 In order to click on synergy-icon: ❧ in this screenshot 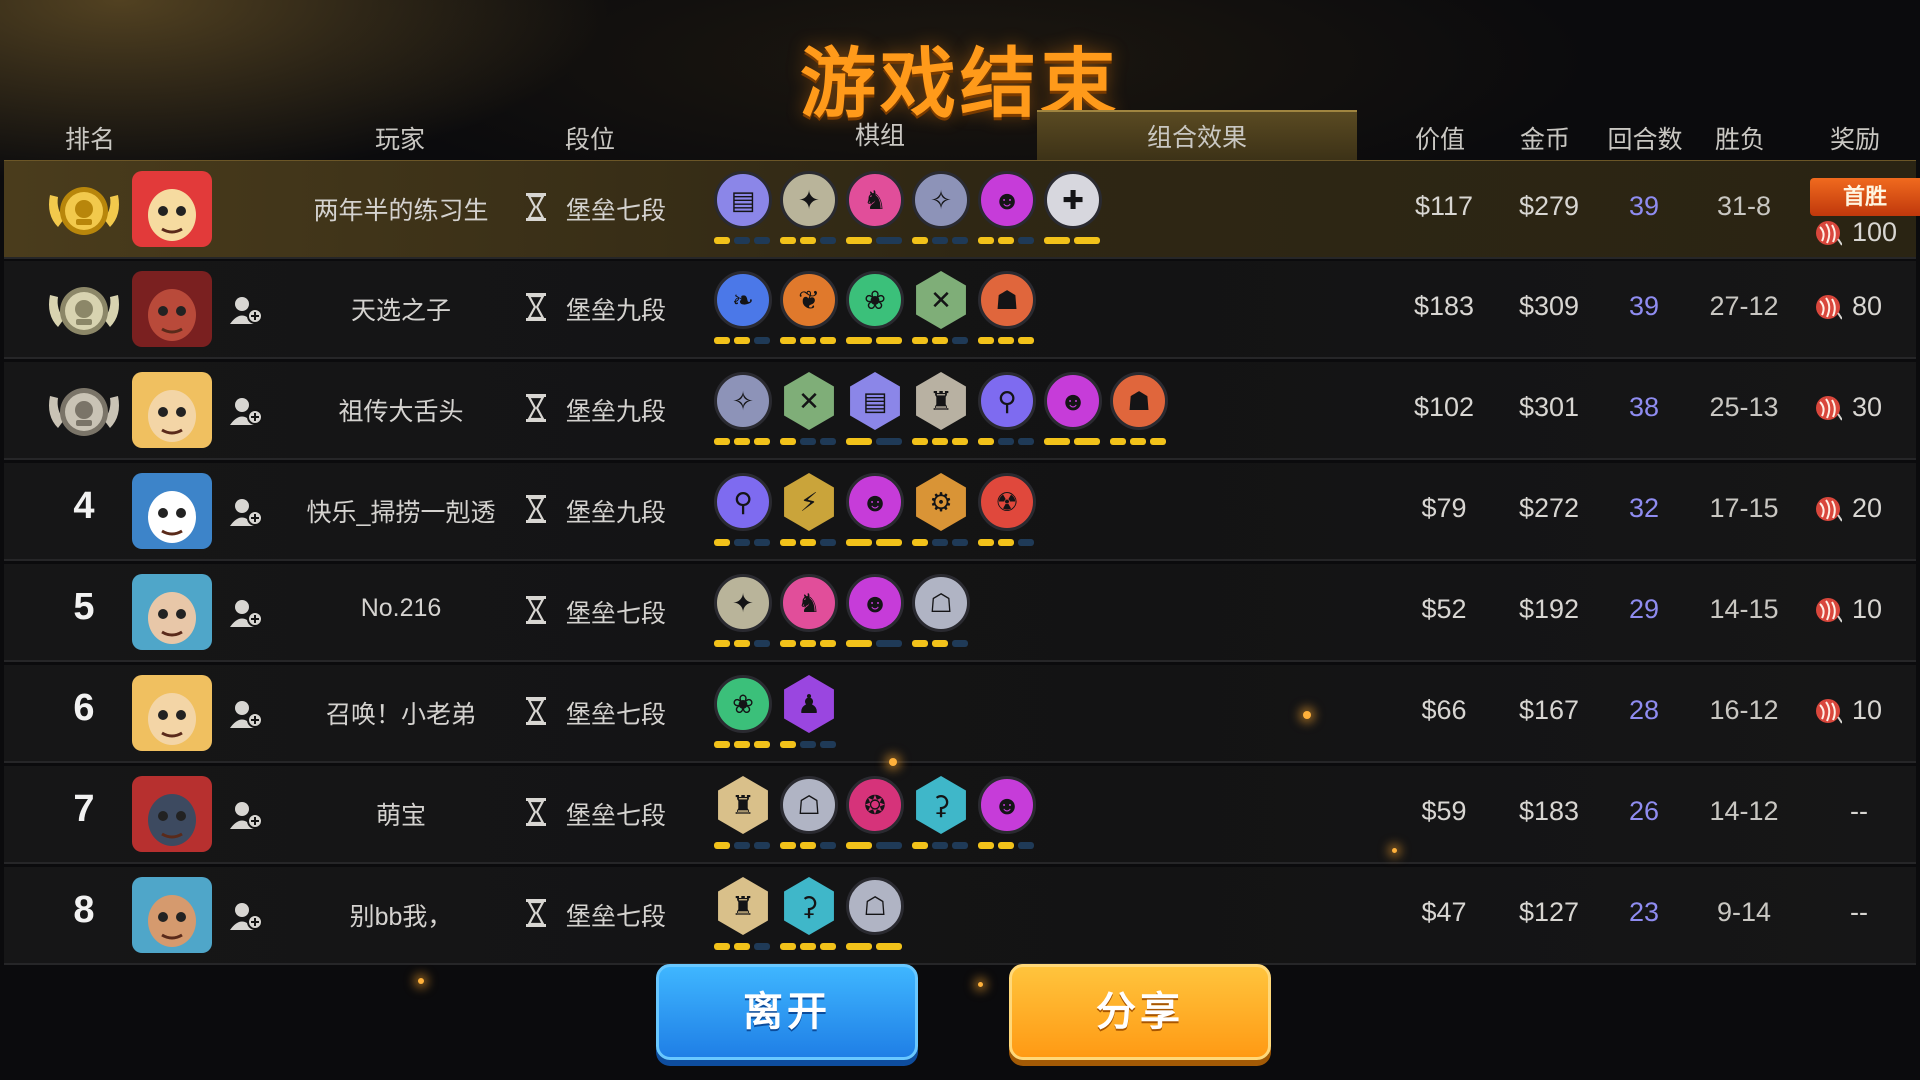, I will do `click(743, 300)`.